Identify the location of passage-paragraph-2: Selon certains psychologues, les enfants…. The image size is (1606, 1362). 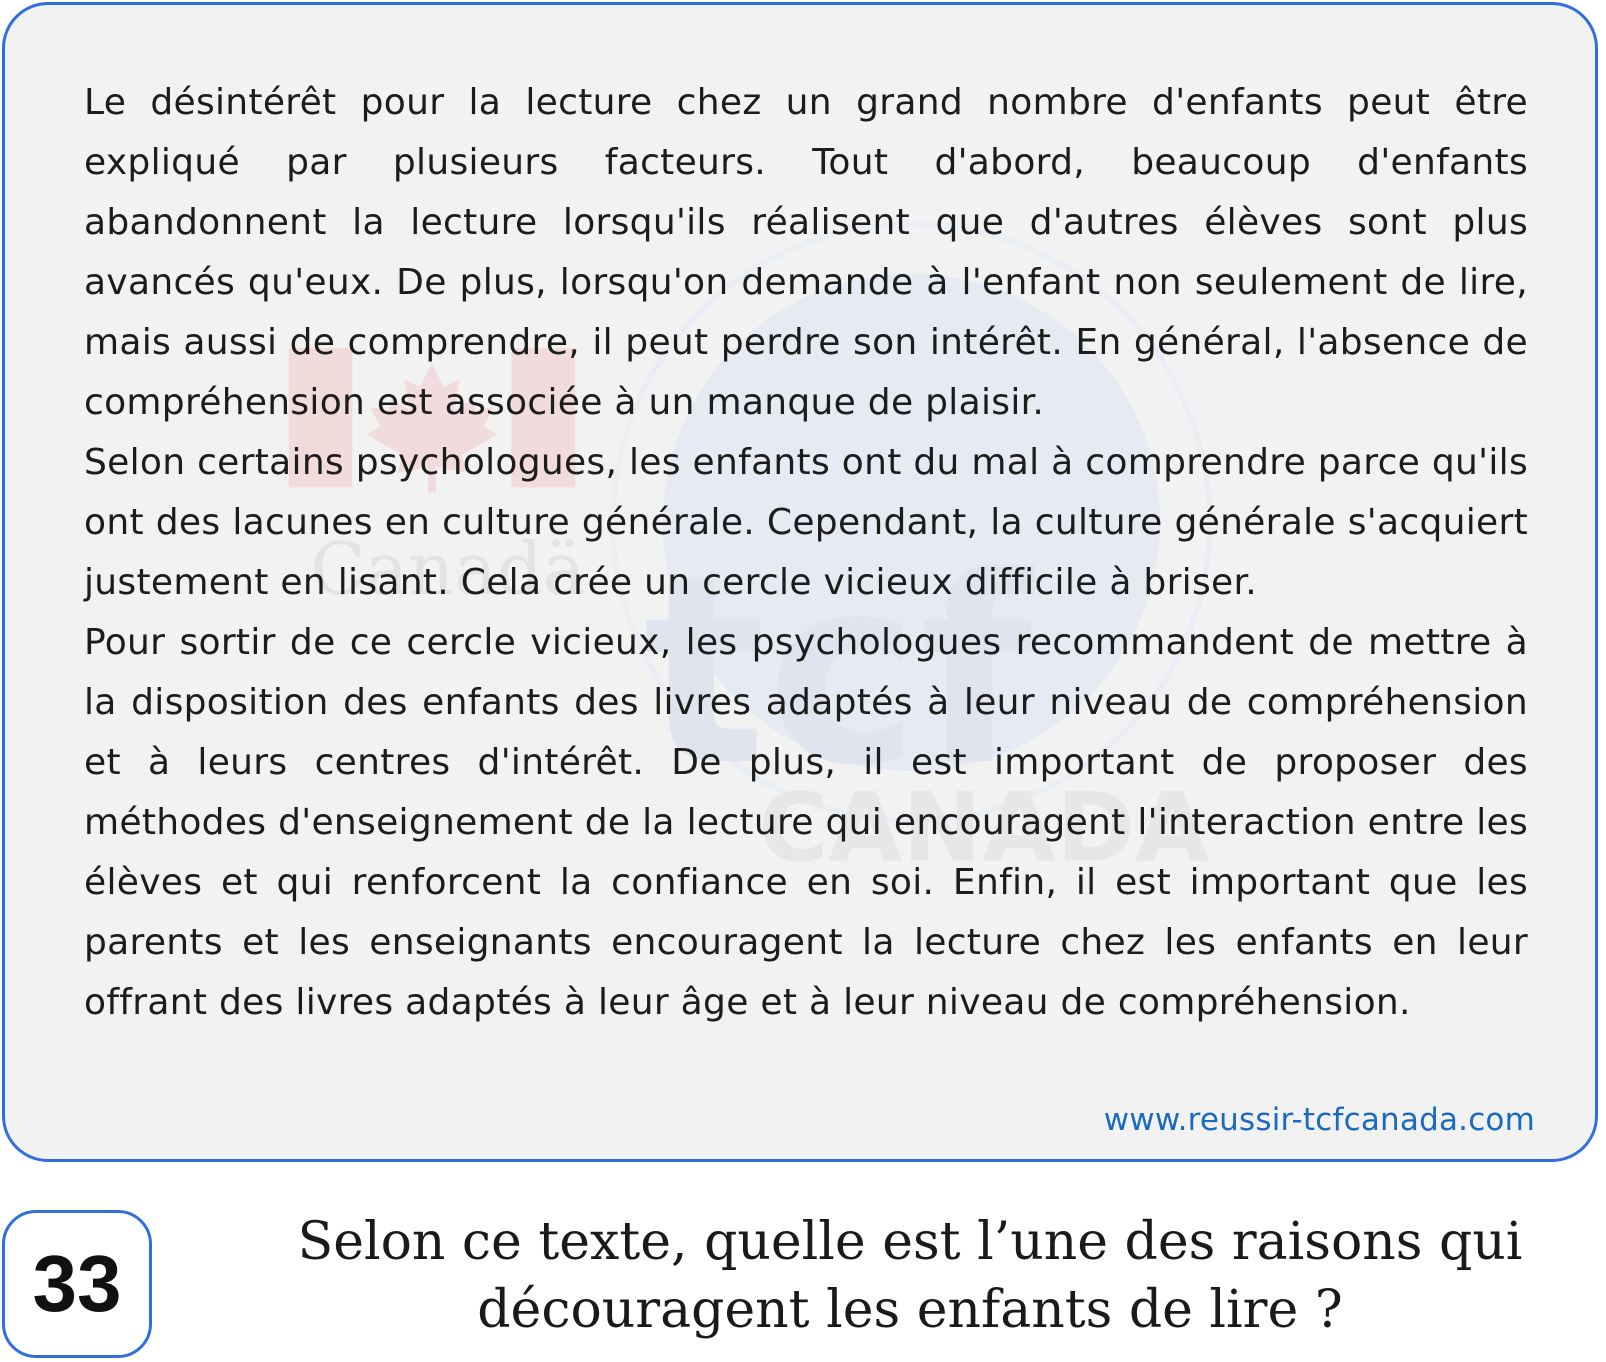
(806, 522).